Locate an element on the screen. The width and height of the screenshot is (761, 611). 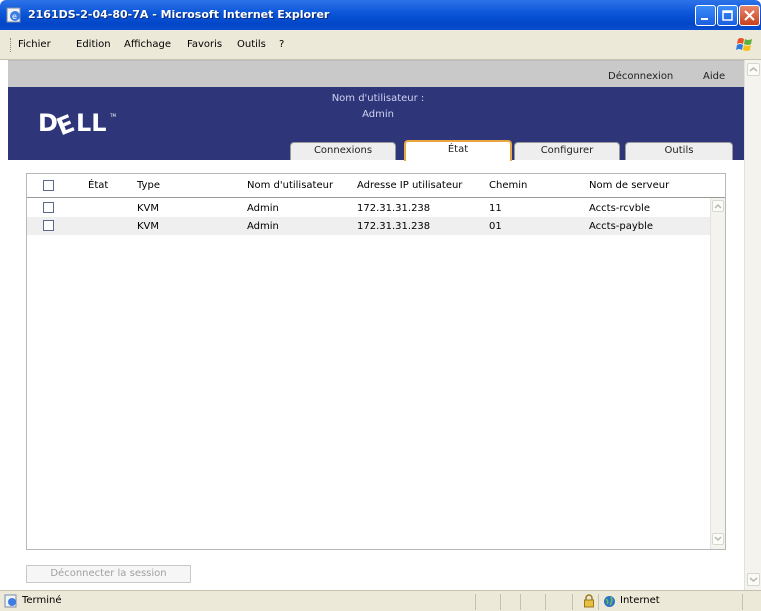
svg-text: TM is located at coordinates (112, 115).